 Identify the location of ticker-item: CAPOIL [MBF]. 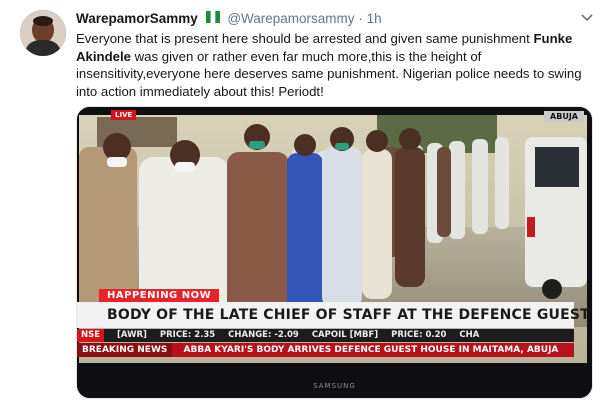
(345, 335).